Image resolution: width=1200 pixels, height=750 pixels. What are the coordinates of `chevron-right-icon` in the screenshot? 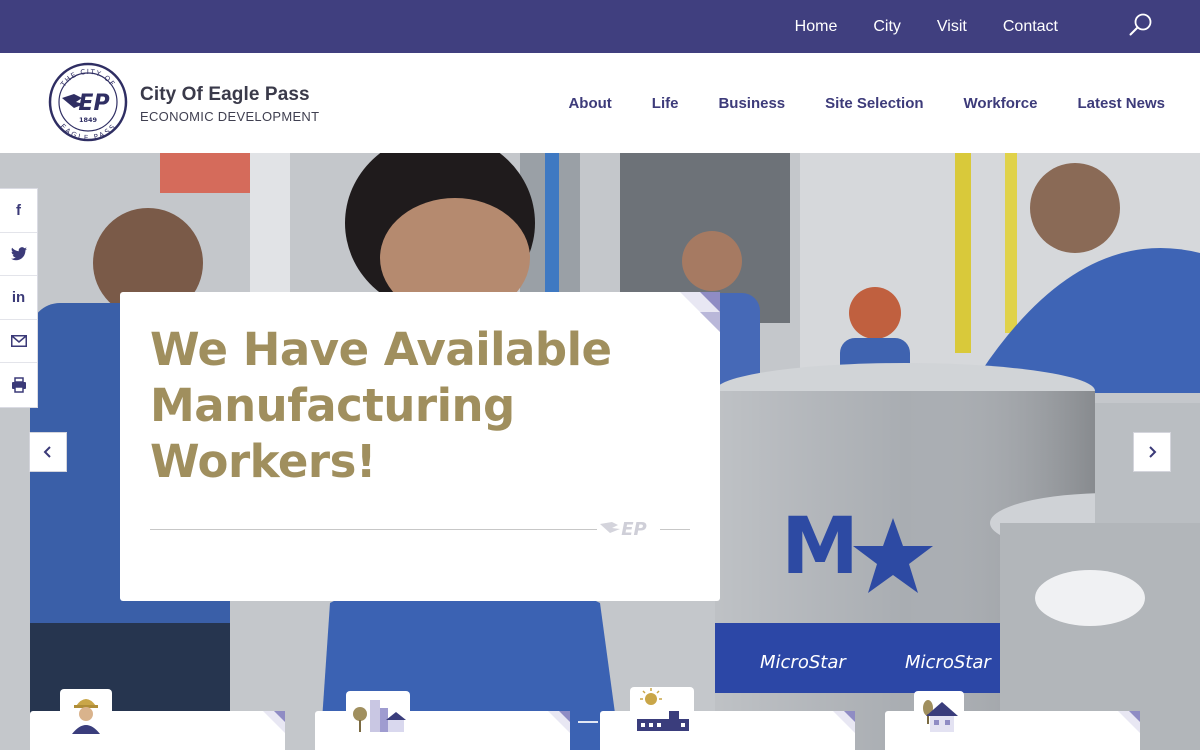 It's located at (1153, 452).